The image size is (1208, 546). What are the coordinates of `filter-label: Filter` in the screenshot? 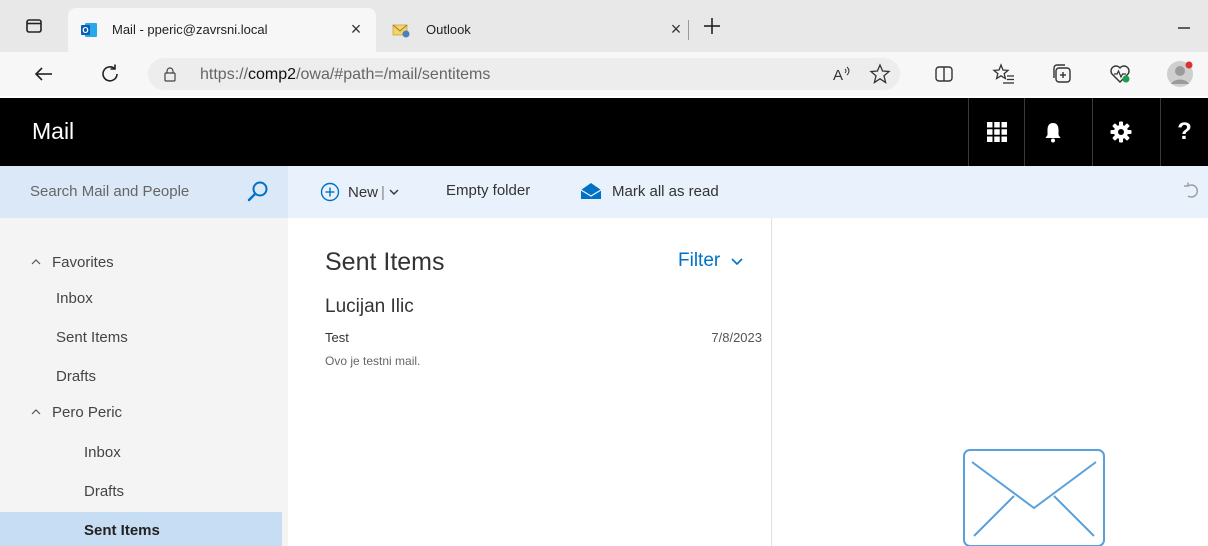 It's located at (699, 260).